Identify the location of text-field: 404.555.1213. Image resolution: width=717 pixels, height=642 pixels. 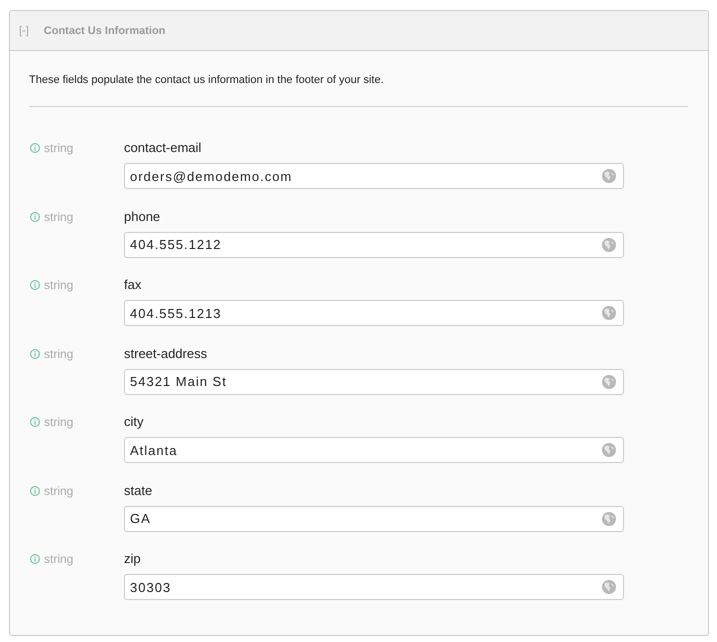
(374, 313).